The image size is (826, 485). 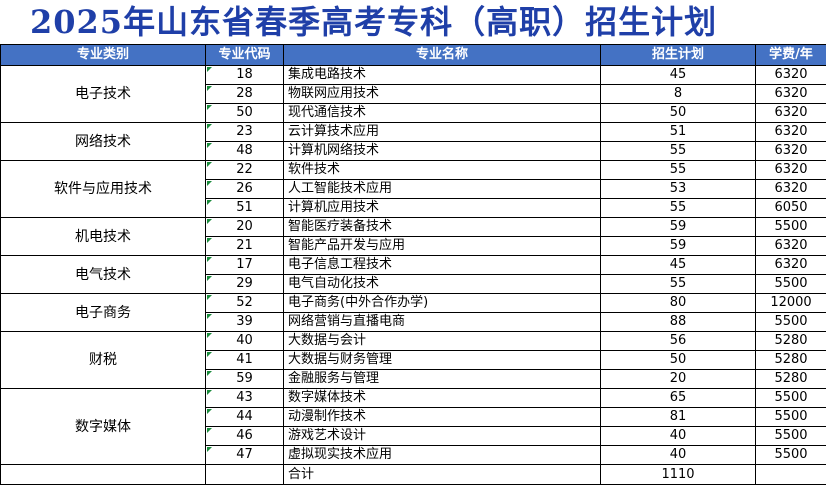 I want to click on table-row: 软件与应用技术22软件技术556320, so click(x=413, y=170).